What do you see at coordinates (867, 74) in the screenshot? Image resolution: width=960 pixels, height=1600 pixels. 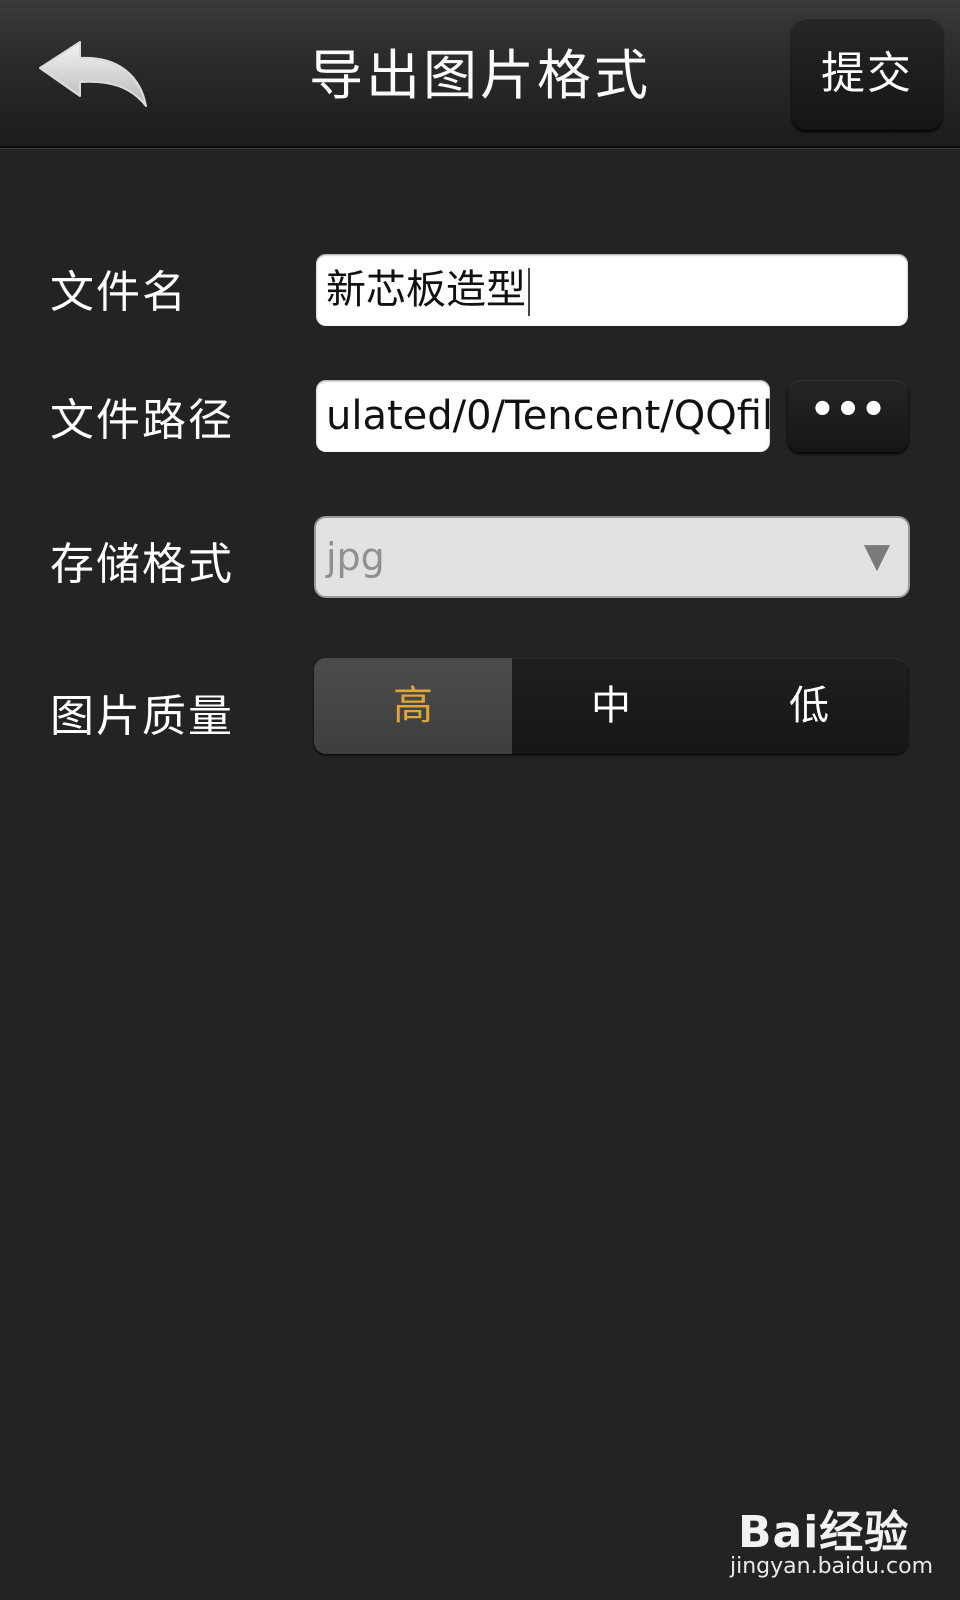 I see `submit-button: 提交` at bounding box center [867, 74].